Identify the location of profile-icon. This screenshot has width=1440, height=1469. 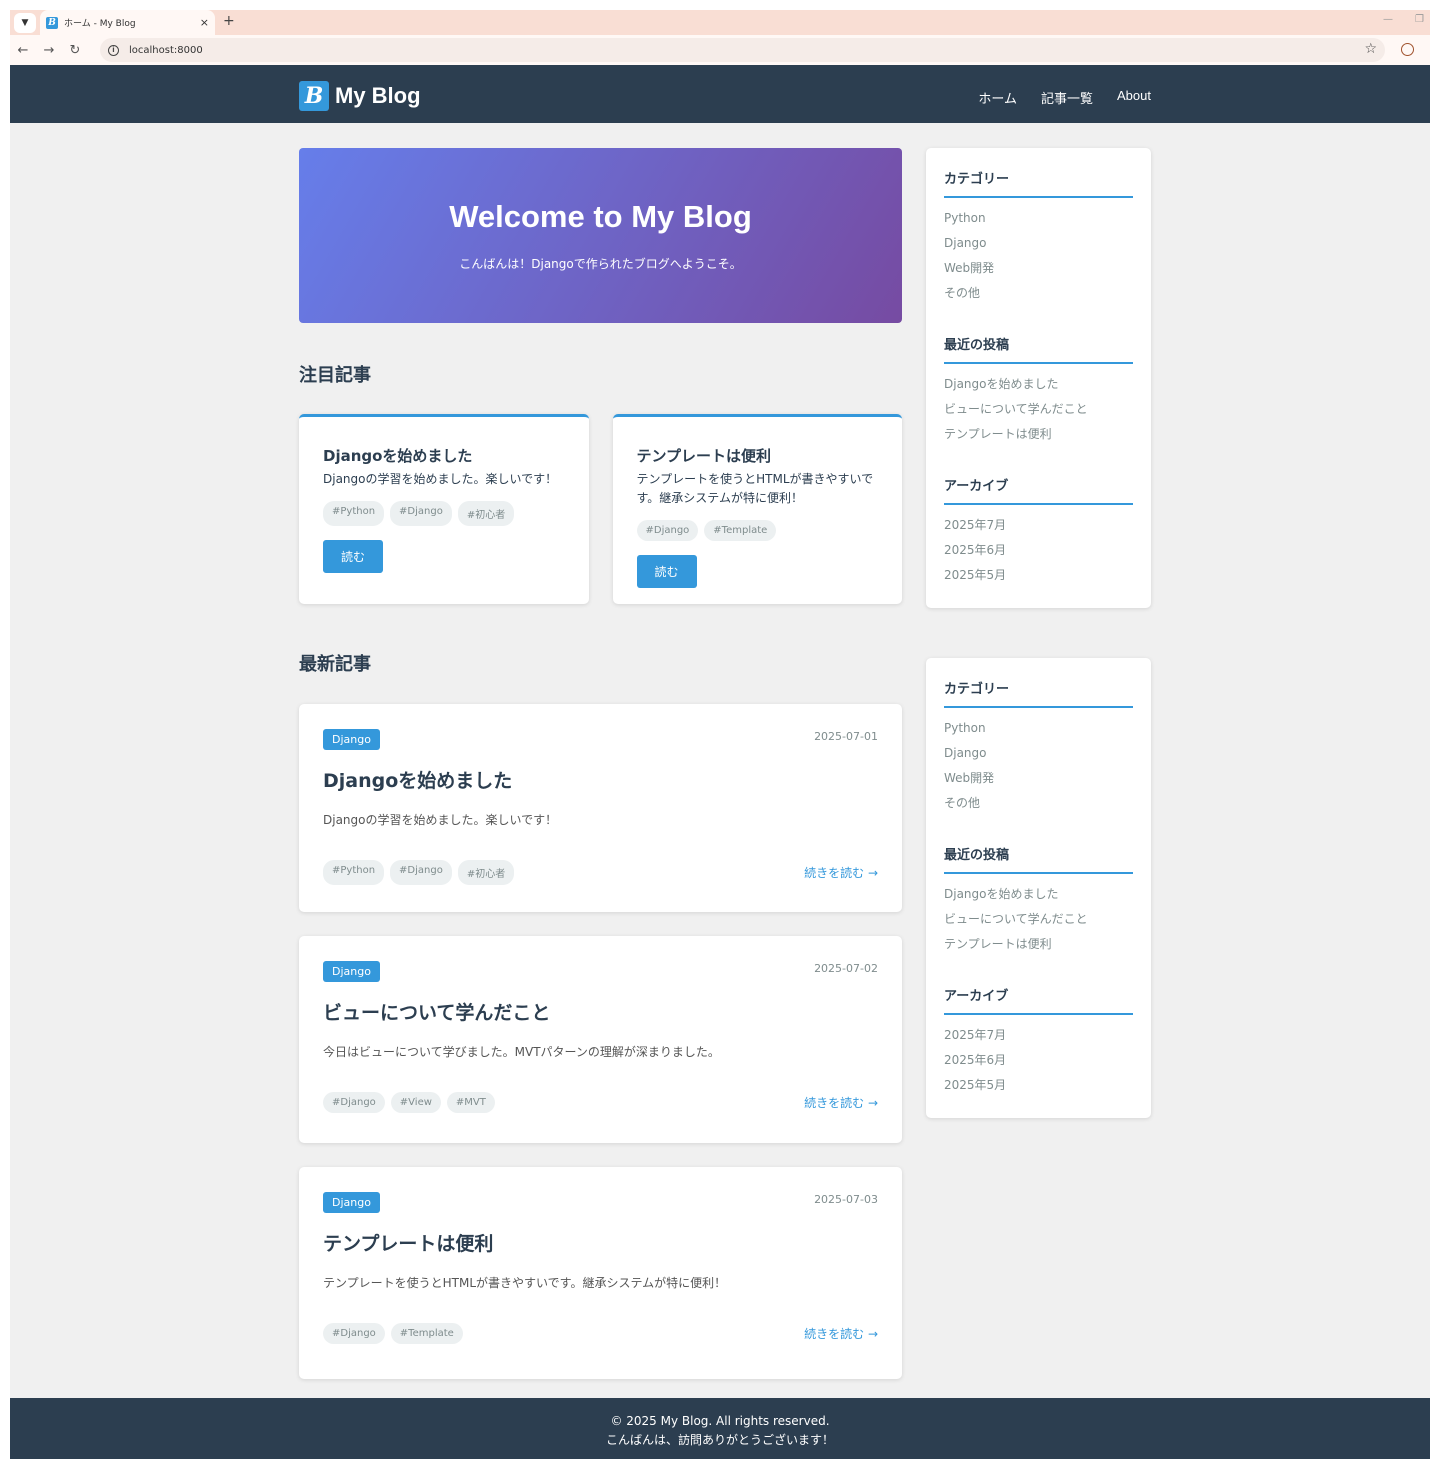
(1407, 49).